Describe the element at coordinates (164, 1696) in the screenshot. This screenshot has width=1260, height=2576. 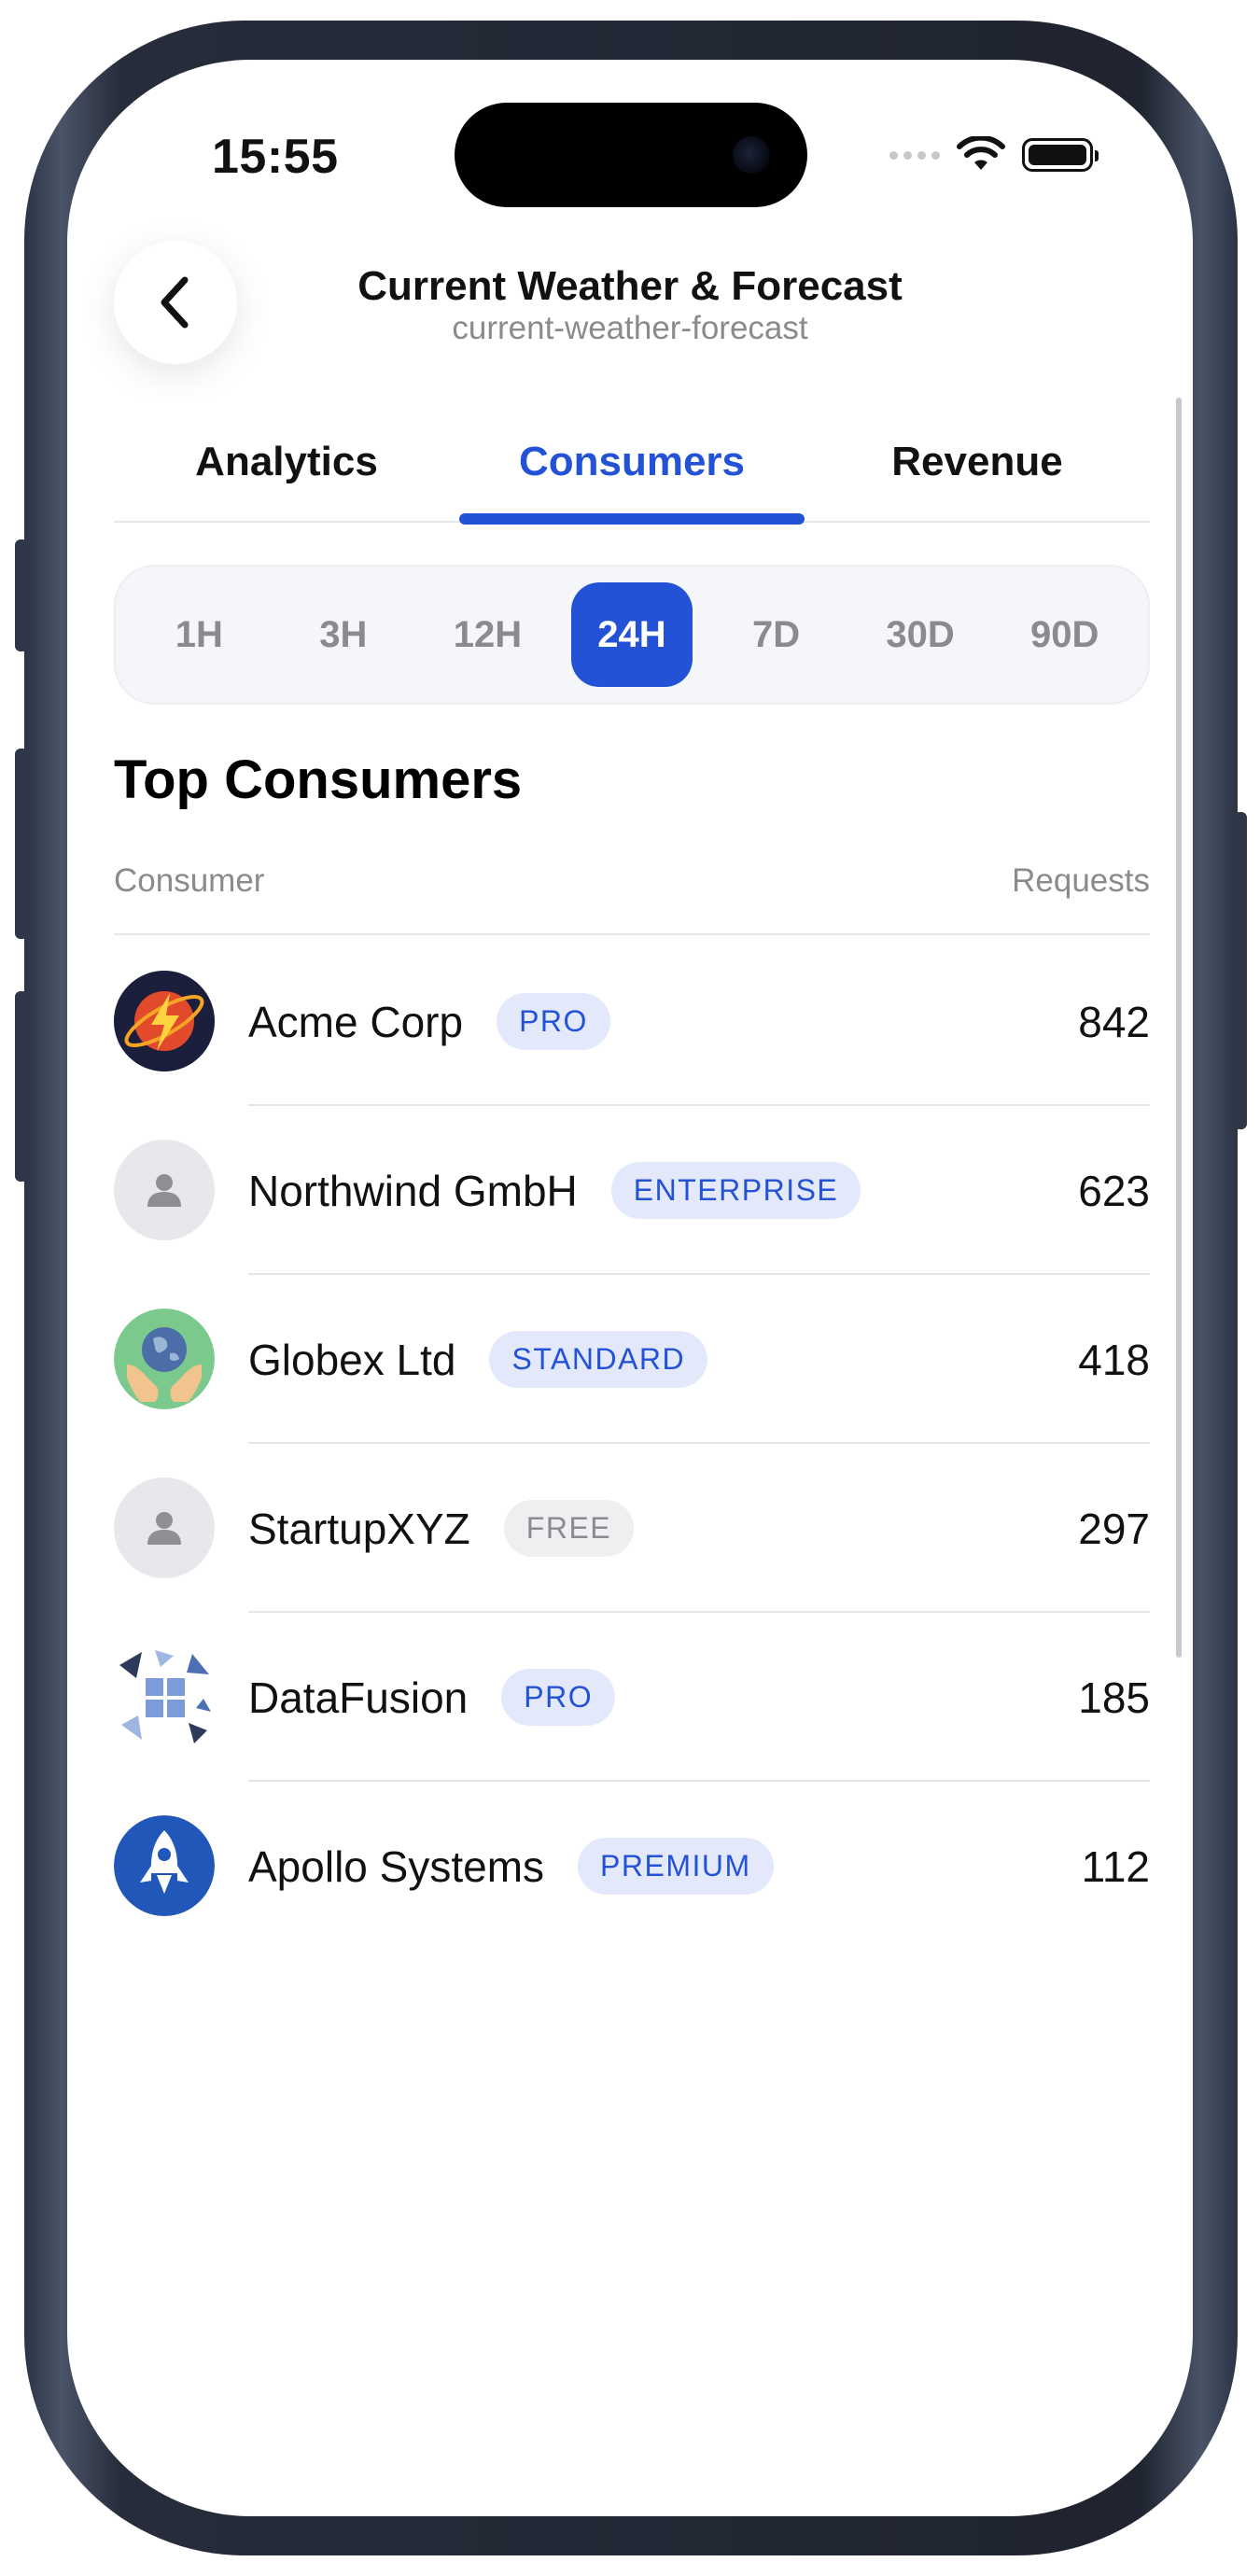
I see `geometric-grid-icon` at that location.